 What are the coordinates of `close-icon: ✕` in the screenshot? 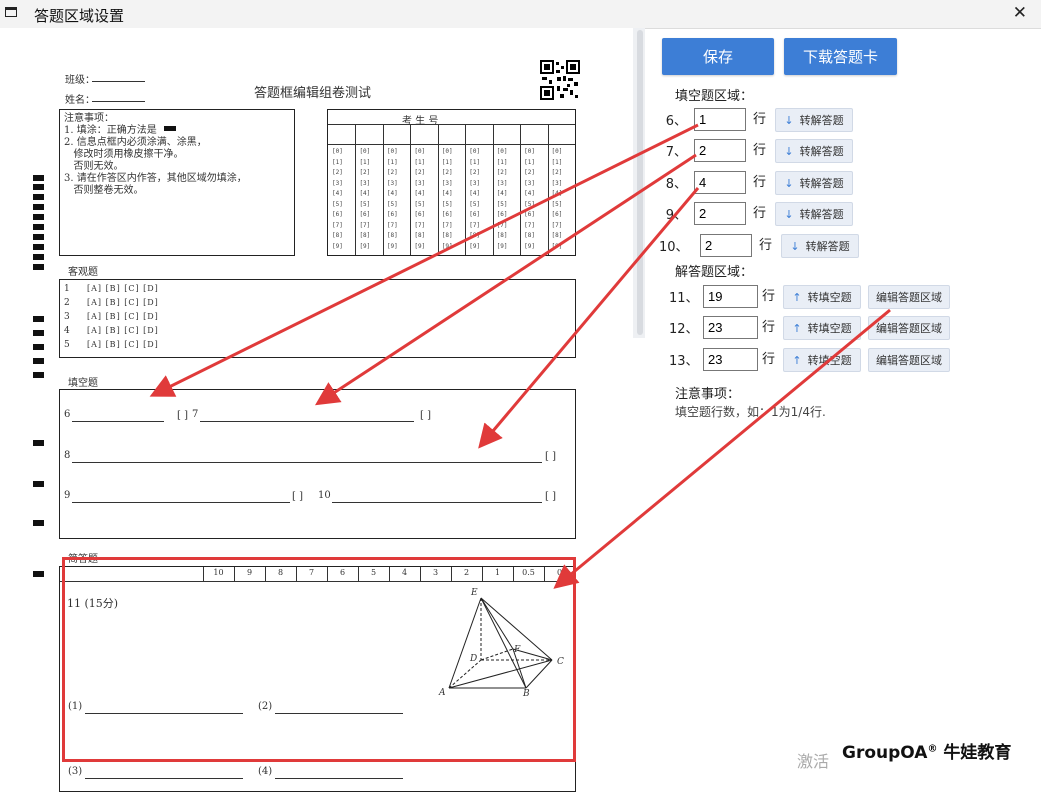 It's located at (1020, 13).